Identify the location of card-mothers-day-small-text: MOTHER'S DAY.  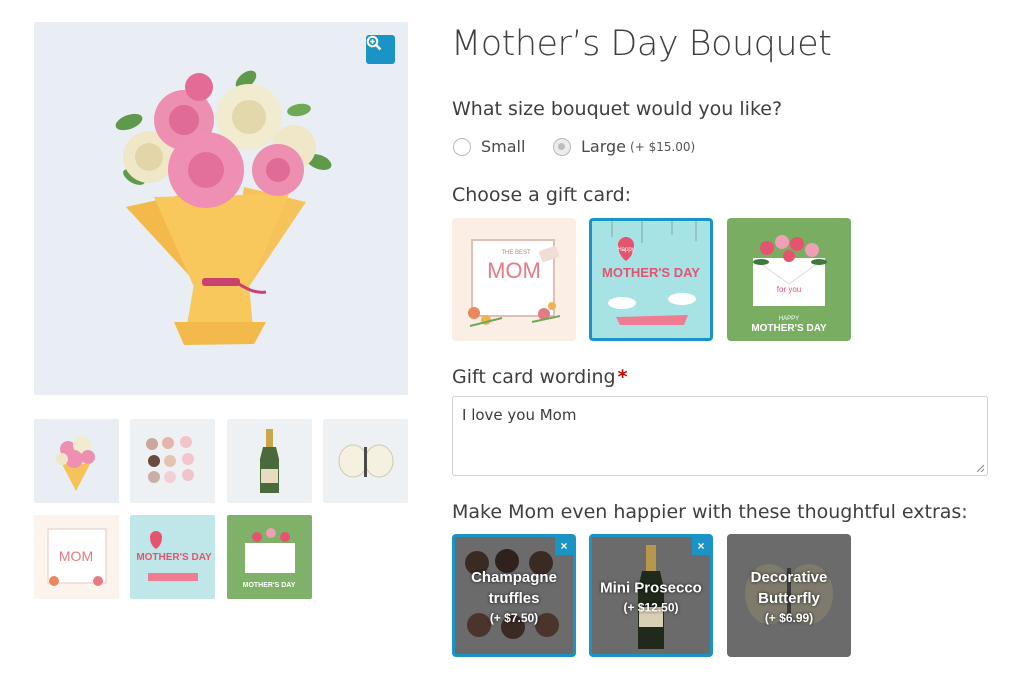
(789, 328).